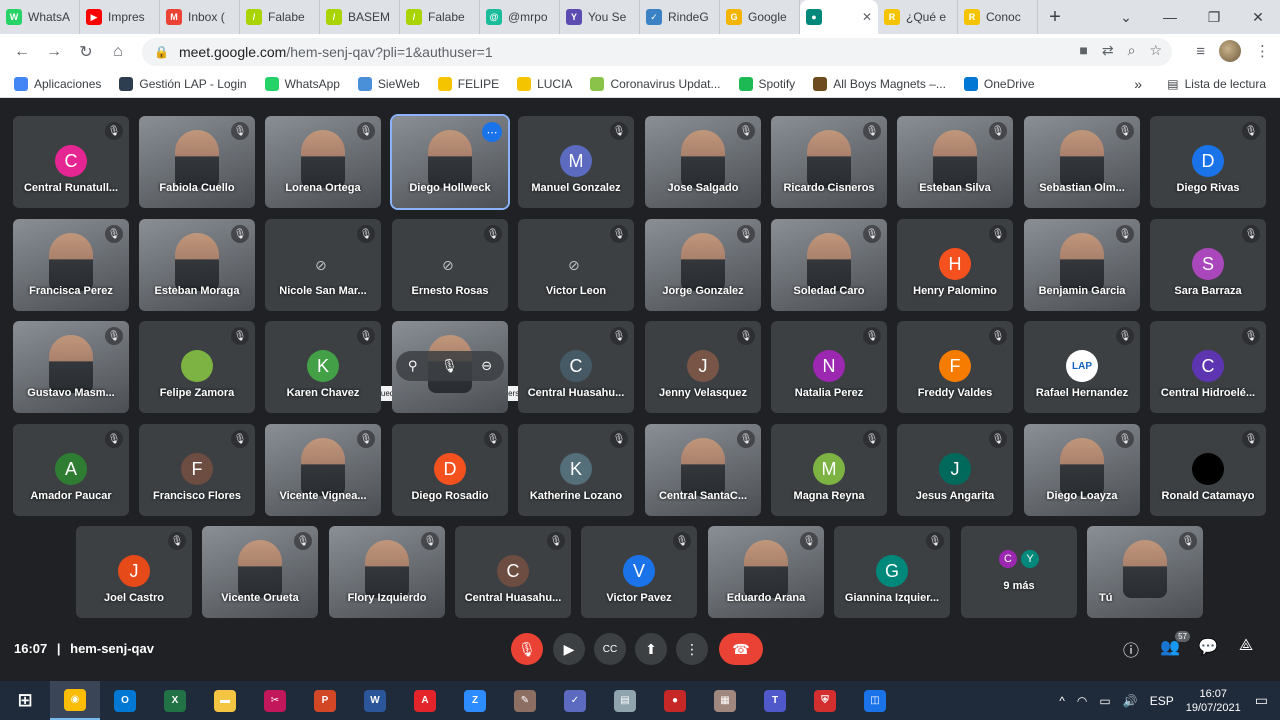 The height and width of the screenshot is (720, 1280). Describe the element at coordinates (1082, 470) in the screenshot. I see `participant-tile: 🎙 Diego Loayza` at that location.